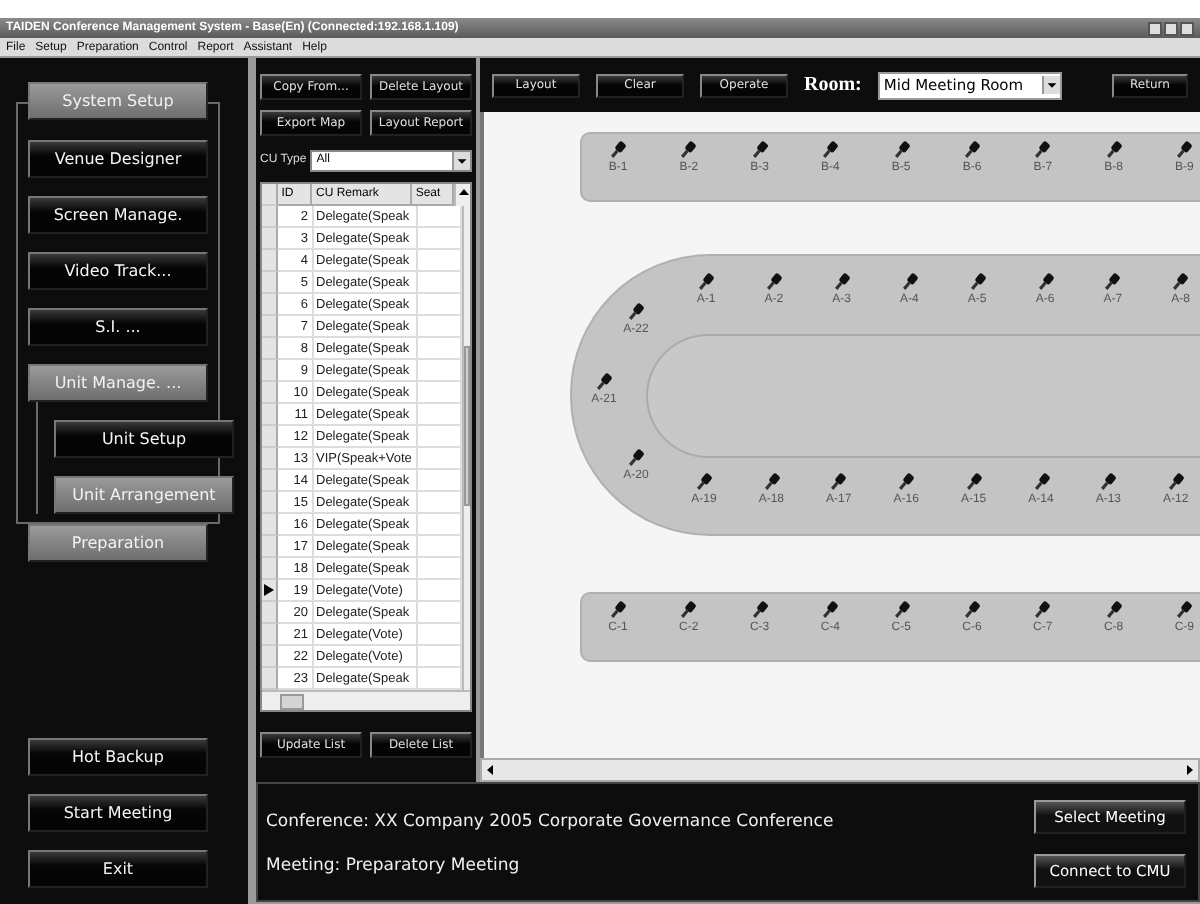  I want to click on nav-button: Venue Designer, so click(118, 159).